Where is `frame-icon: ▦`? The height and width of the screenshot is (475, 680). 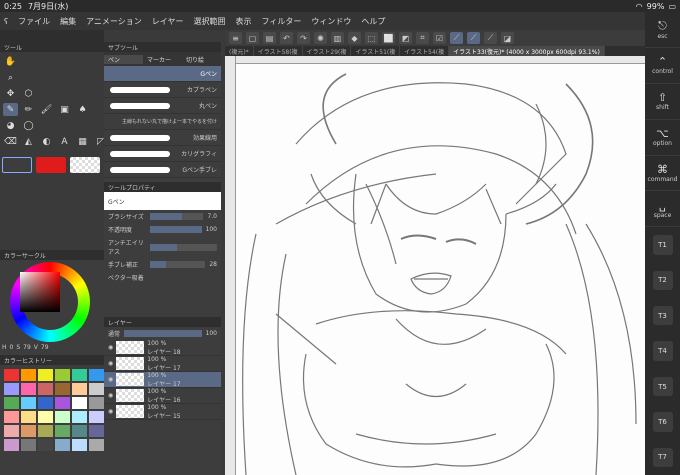
frame-icon: ▦ is located at coordinates (82, 142).